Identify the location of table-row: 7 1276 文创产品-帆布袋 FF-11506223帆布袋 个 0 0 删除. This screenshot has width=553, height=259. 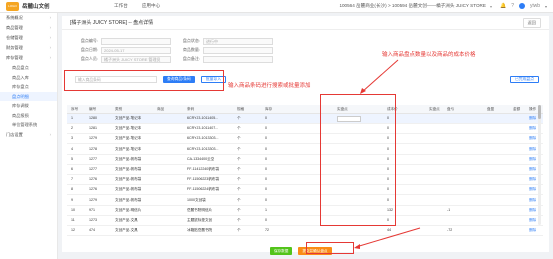
(305, 180).